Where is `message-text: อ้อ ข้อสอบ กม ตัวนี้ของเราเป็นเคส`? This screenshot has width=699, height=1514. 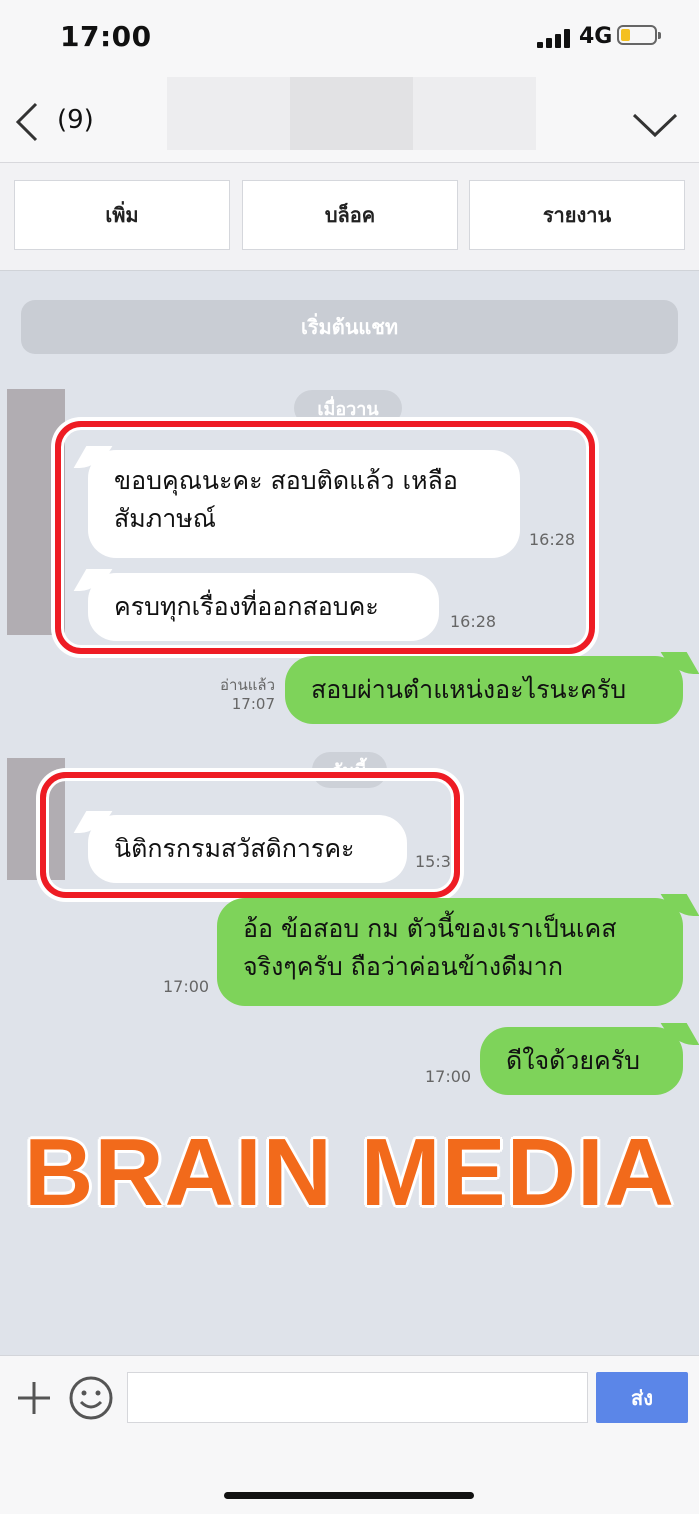 message-text: อ้อ ข้อสอบ กม ตัวนี้ของเราเป็นเคส is located at coordinates (430, 928).